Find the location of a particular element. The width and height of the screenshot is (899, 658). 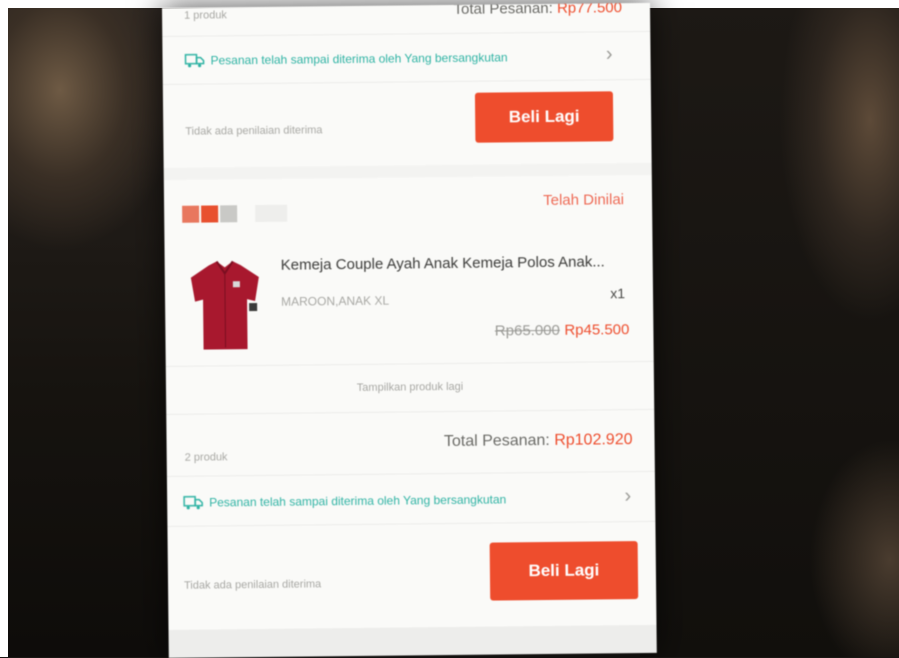

product-thumbnail-shirt-icon is located at coordinates (224, 305).